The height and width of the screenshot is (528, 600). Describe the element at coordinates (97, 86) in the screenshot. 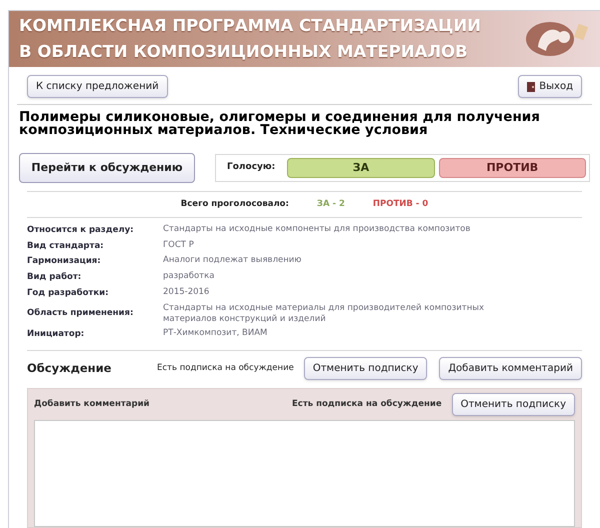

I see `back-to-list-button: К списку предложений` at that location.